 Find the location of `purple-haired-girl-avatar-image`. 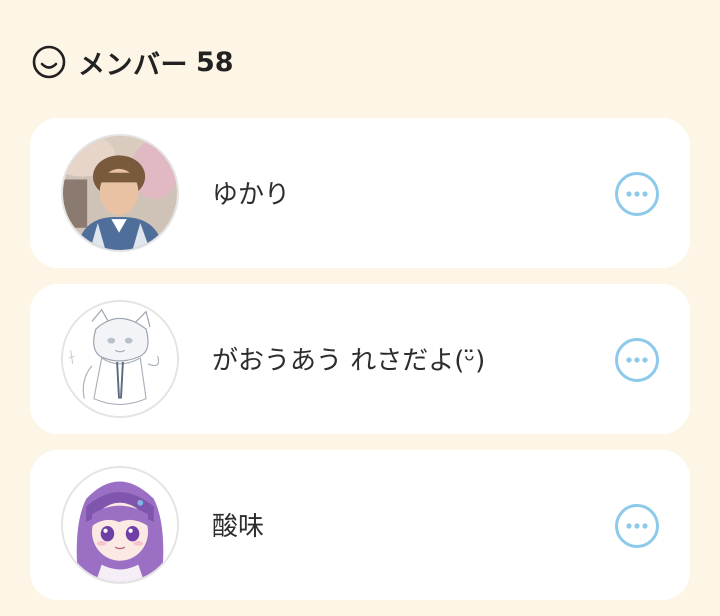

purple-haired-girl-avatar-image is located at coordinates (120, 525).